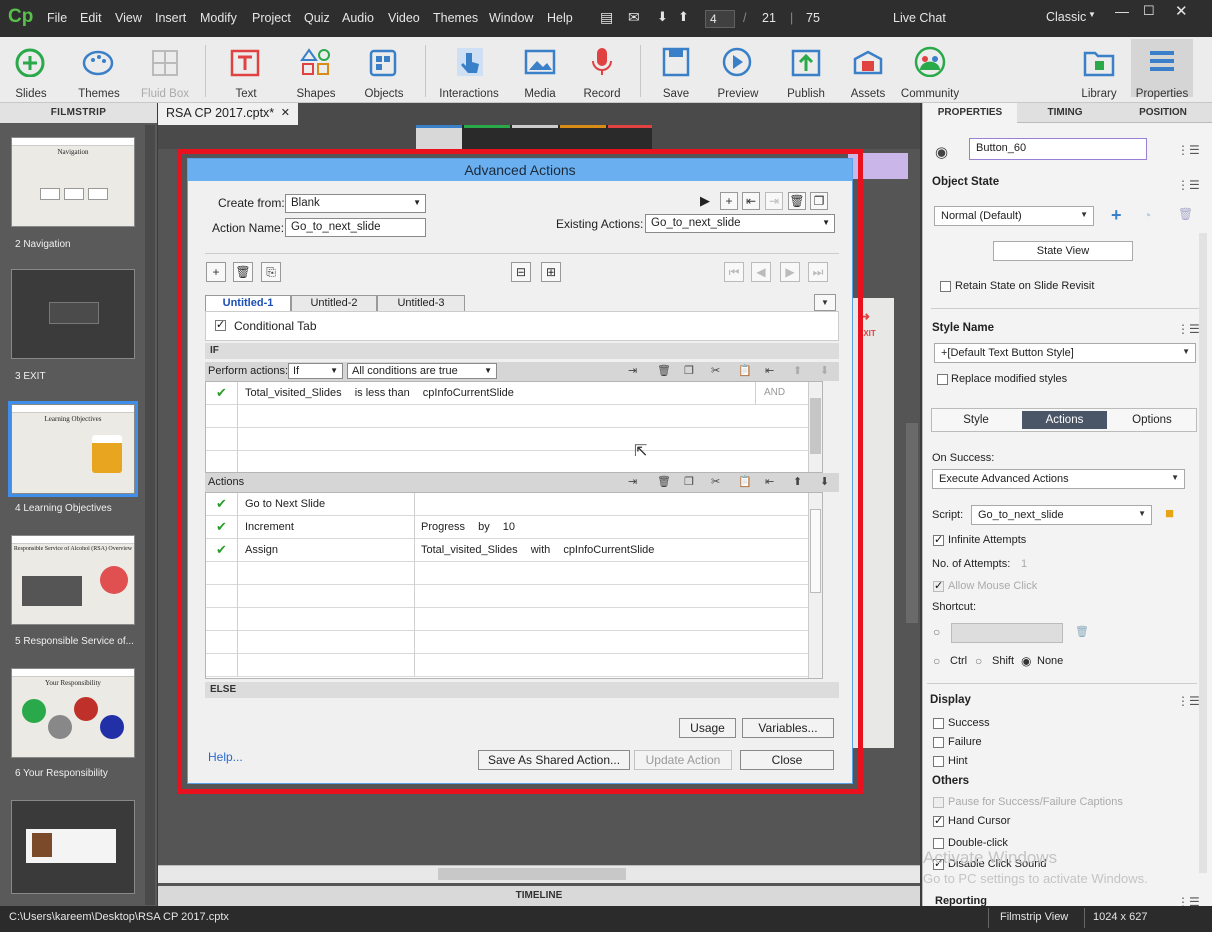 Image resolution: width=1212 pixels, height=932 pixels. What do you see at coordinates (720, 19) in the screenshot?
I see `page-current-input: 4` at bounding box center [720, 19].